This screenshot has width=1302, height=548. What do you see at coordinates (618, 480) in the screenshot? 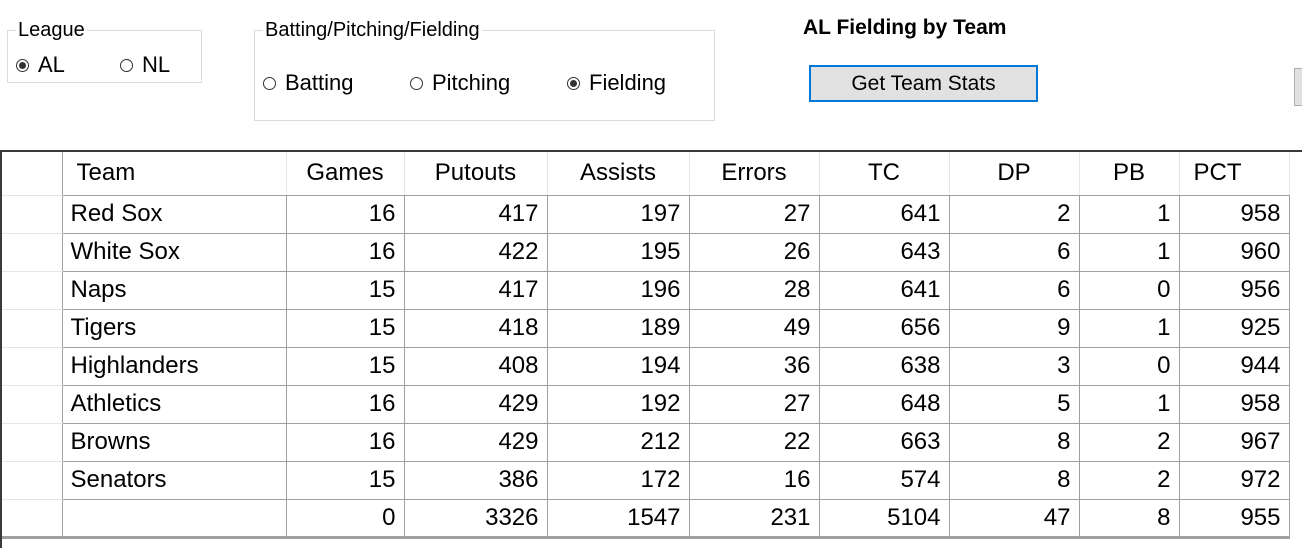
I see `cell-assists: 172` at bounding box center [618, 480].